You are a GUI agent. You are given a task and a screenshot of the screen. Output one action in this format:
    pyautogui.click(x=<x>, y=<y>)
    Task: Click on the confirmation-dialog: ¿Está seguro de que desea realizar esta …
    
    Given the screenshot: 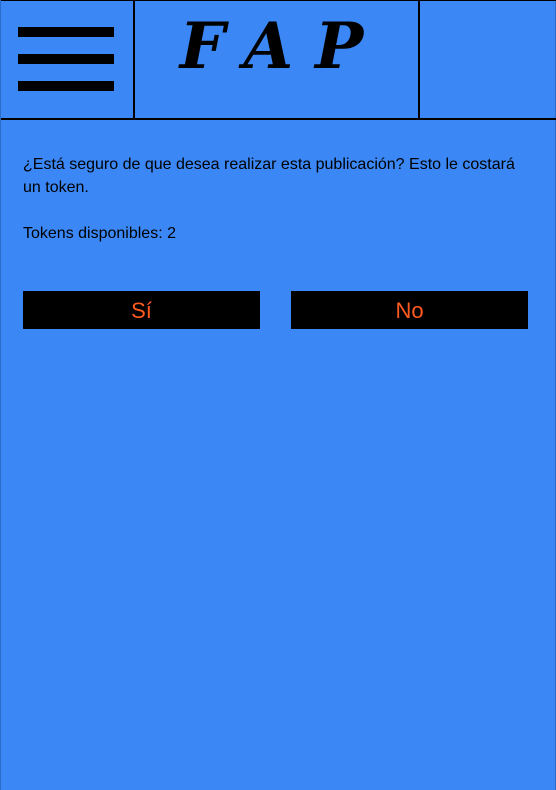 What is the action you would take?
    pyautogui.click(x=279, y=199)
    